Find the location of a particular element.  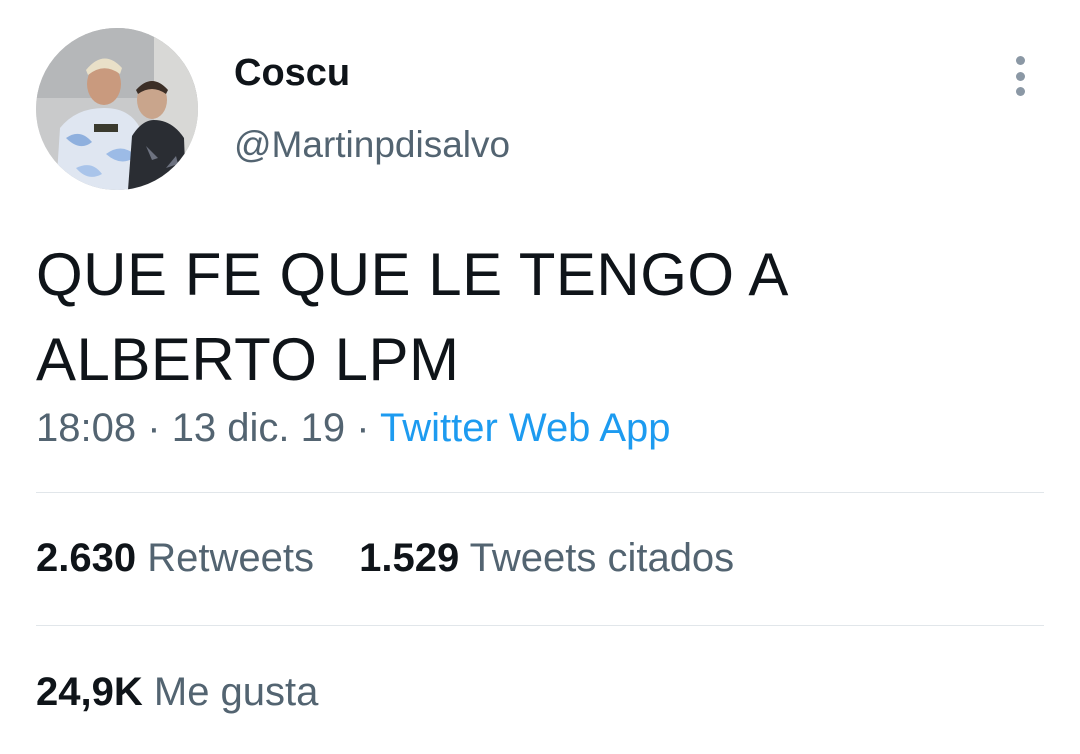

likes-count: 24,9K is located at coordinates (89, 692).